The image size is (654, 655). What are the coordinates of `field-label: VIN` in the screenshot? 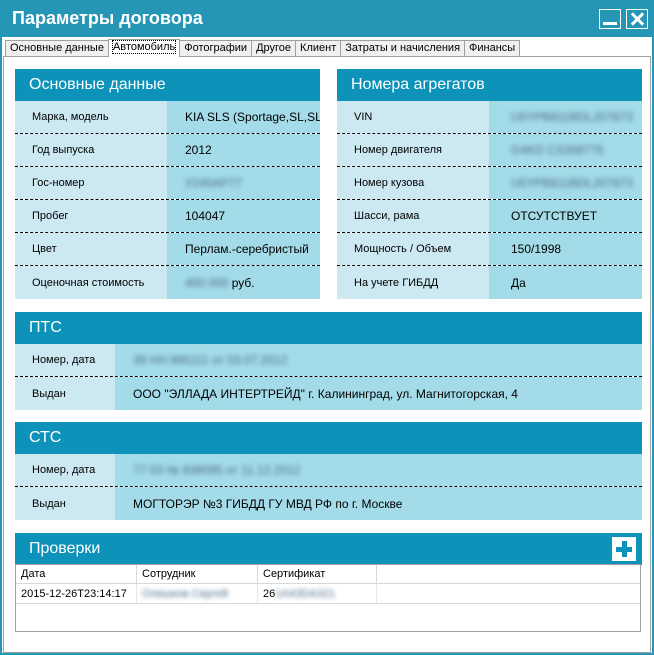 It's located at (413, 117).